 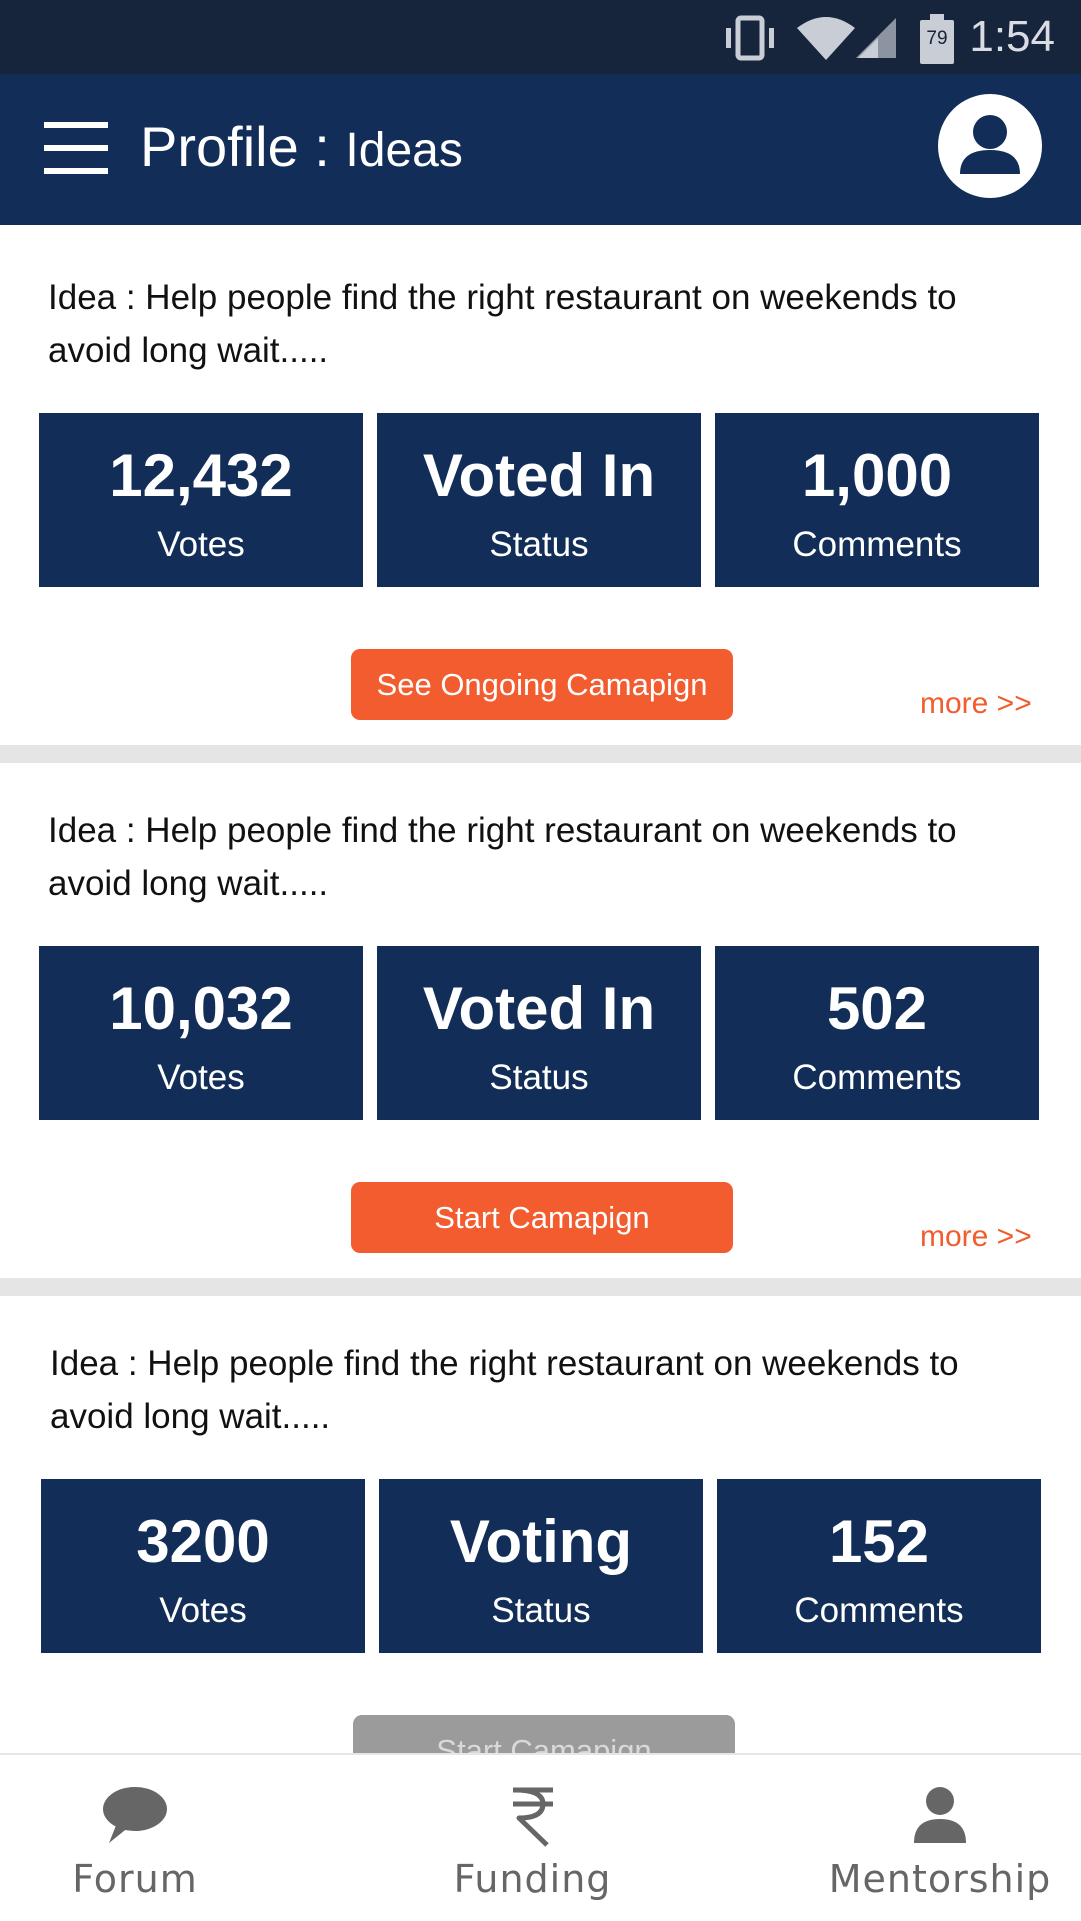 I want to click on comments-value: 502, so click(x=877, y=1008).